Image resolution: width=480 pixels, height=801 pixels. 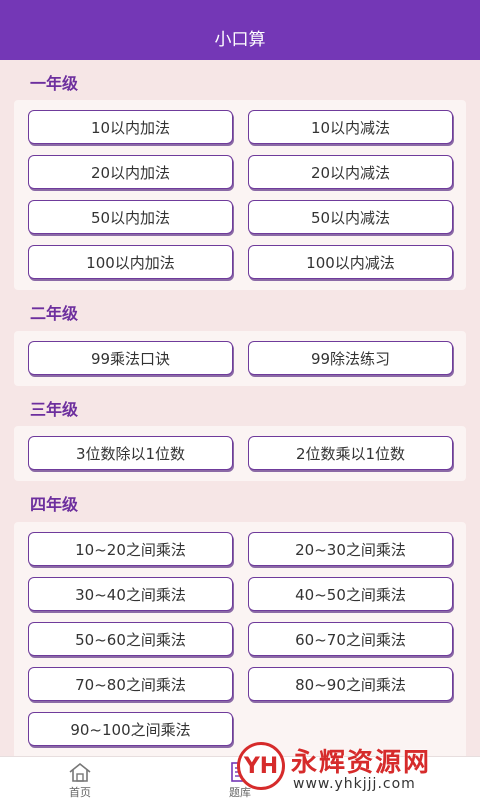 What do you see at coordinates (361, 763) in the screenshot?
I see `watermark-text: 永辉资源网` at bounding box center [361, 763].